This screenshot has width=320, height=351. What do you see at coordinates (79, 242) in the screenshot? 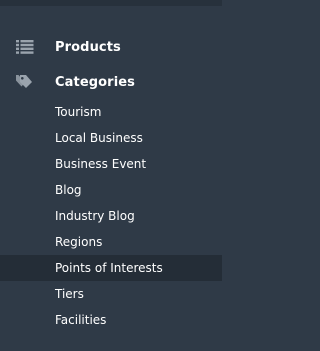
I see `category-item-label: Regions` at bounding box center [79, 242].